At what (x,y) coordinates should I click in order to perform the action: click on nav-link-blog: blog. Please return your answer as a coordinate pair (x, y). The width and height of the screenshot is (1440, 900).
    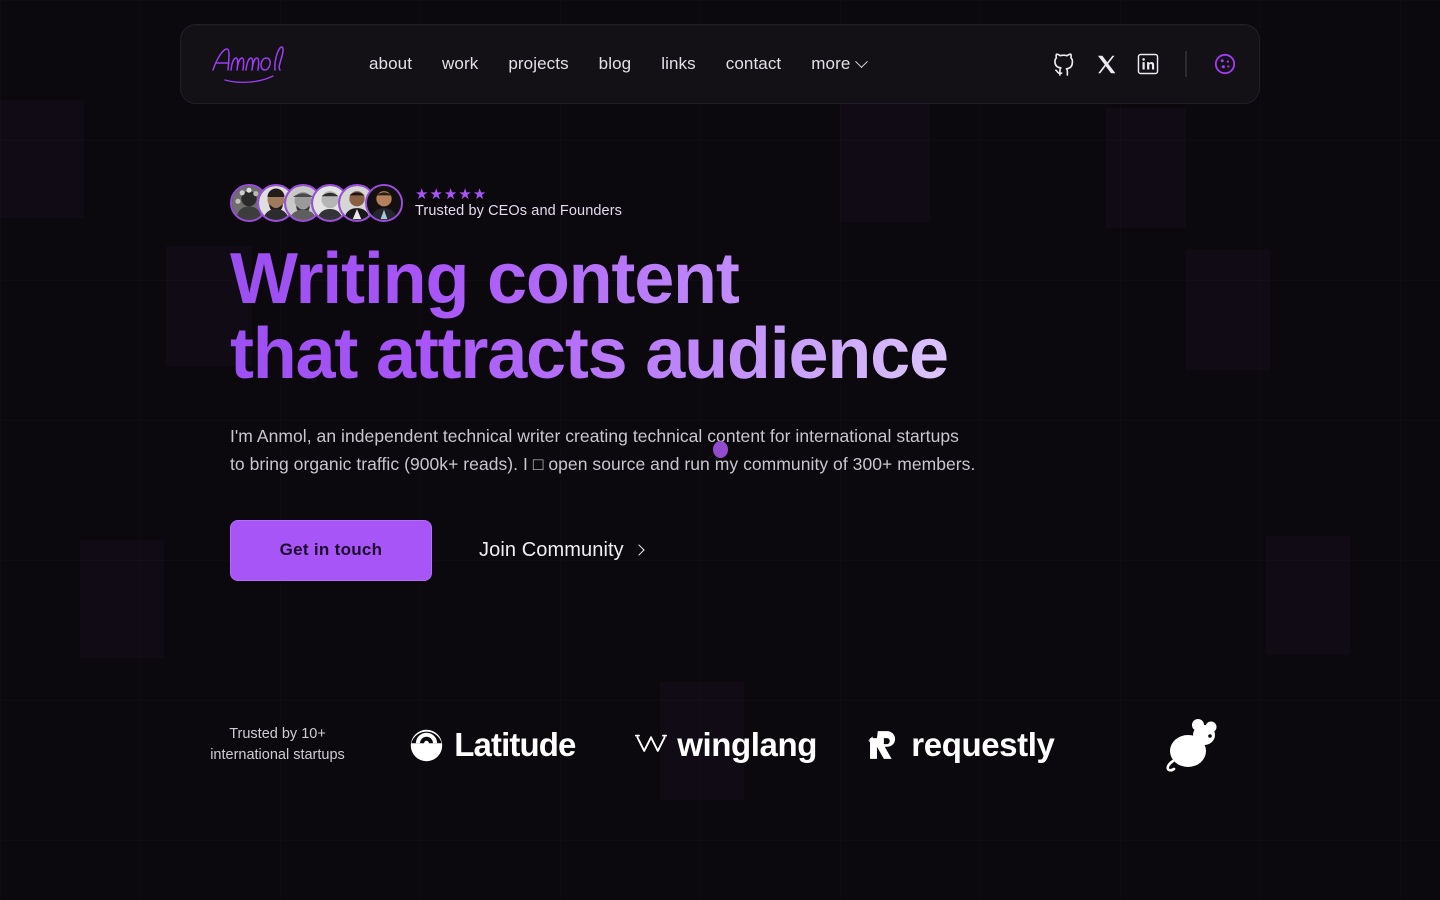
    Looking at the image, I should click on (615, 64).